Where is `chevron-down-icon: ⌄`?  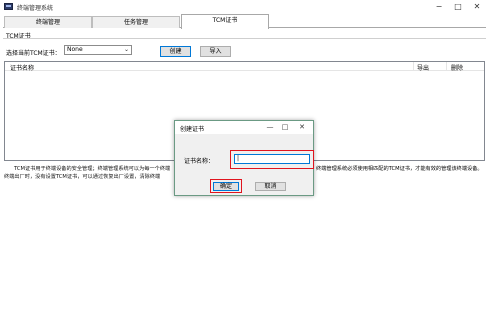 chevron-down-icon: ⌄ is located at coordinates (126, 49).